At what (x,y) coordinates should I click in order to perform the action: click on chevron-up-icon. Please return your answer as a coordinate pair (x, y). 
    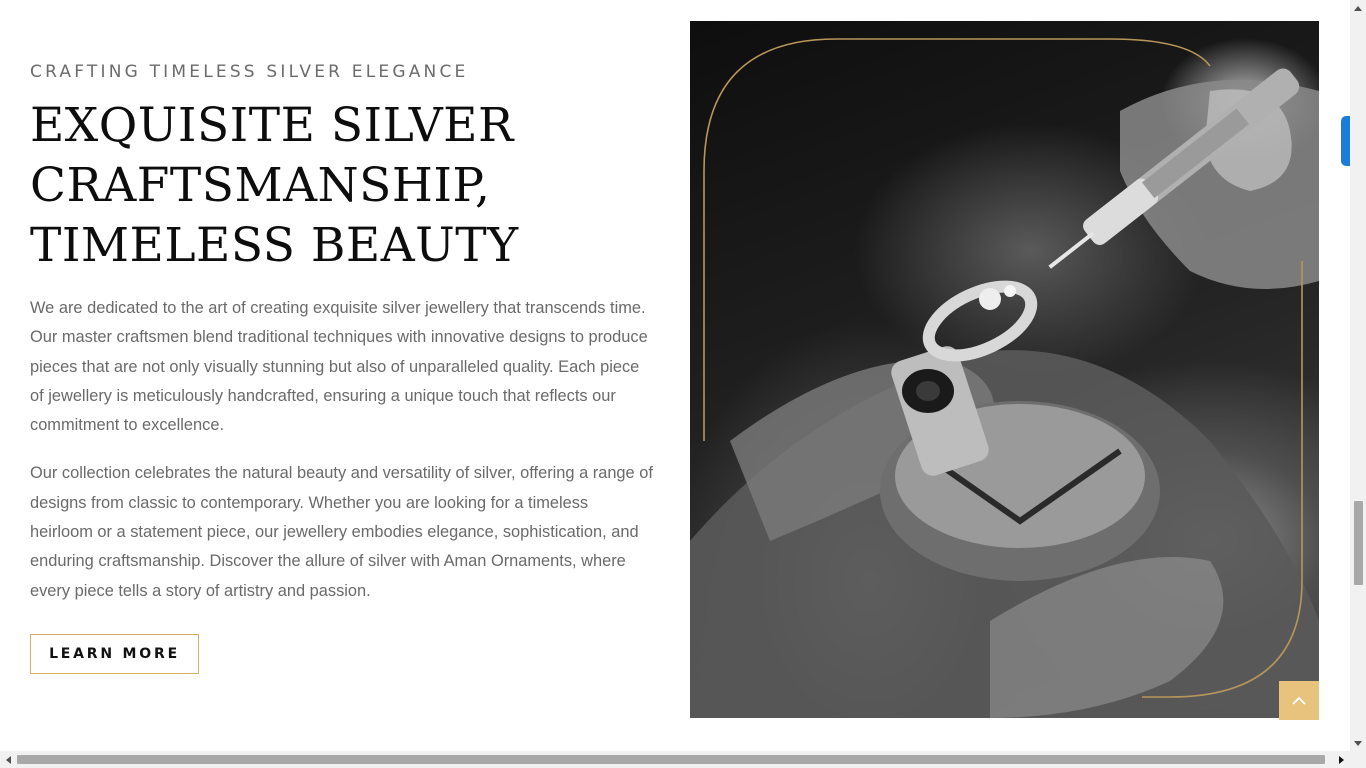
    Looking at the image, I should click on (1299, 700).